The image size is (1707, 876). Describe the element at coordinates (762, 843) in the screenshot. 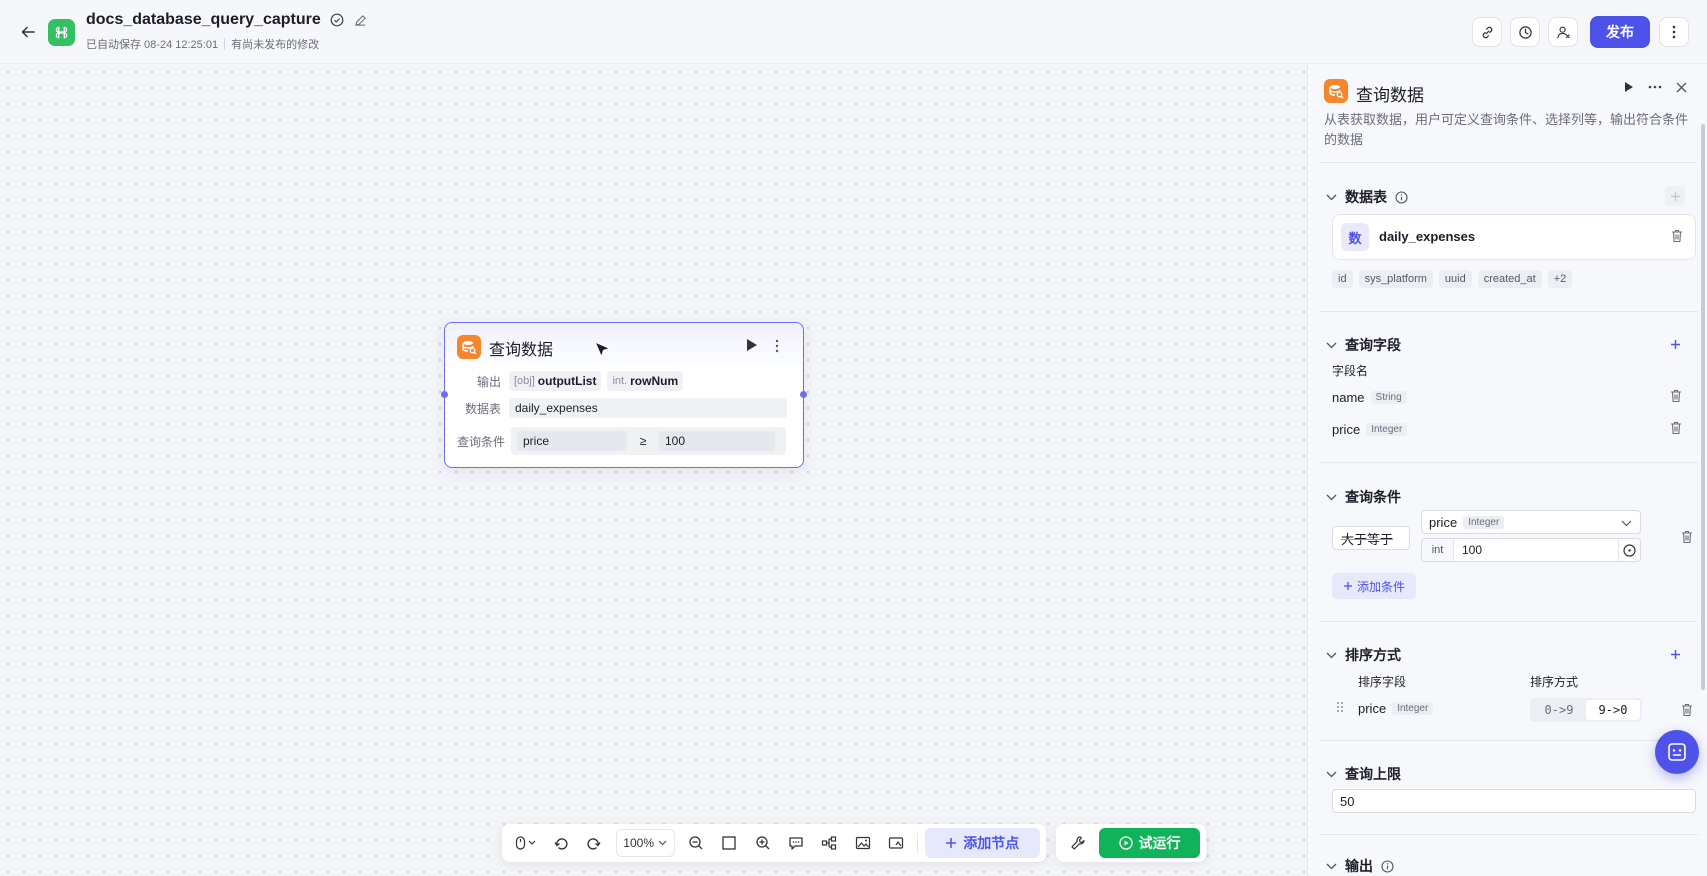

I see `zoom-in-icon` at that location.